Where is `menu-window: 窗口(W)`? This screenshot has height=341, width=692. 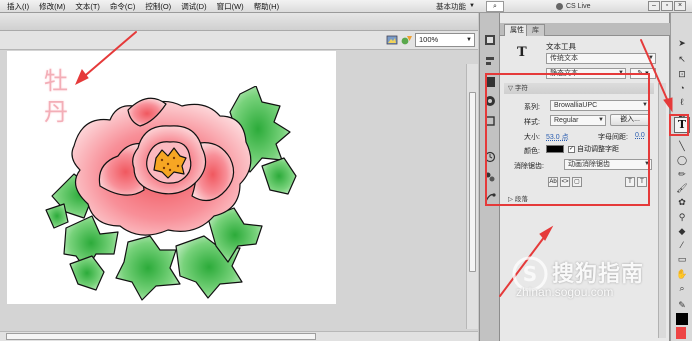
menu-window: 窗口(W) is located at coordinates (230, 6).